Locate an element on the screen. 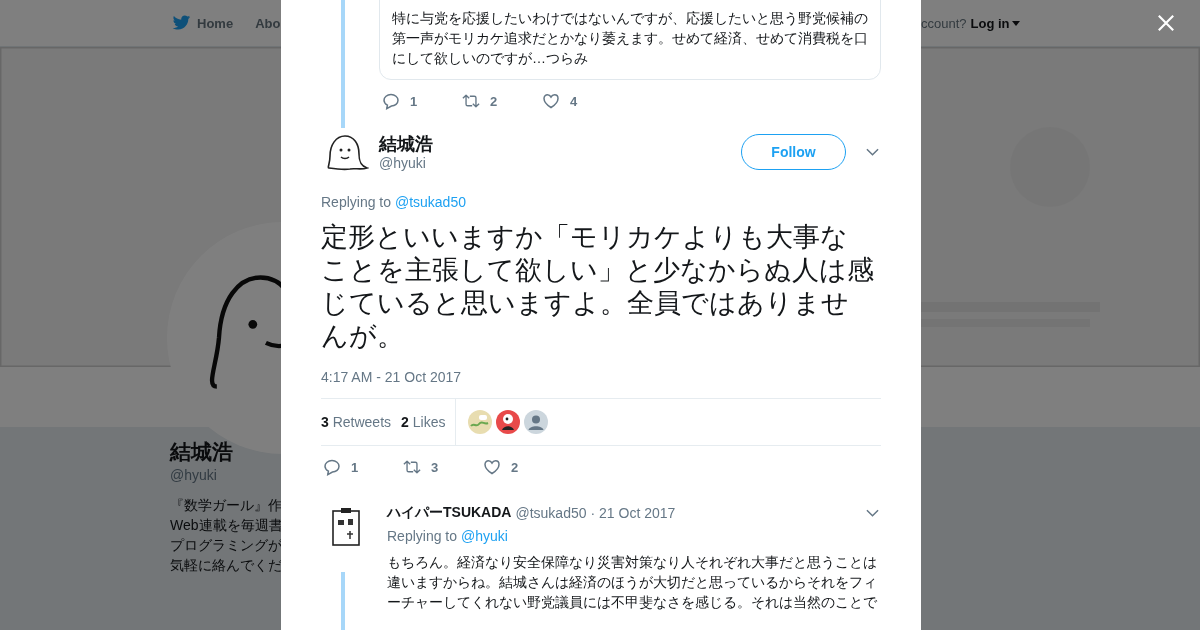 This screenshot has width=1200, height=630. action-count: 3 is located at coordinates (435, 467).